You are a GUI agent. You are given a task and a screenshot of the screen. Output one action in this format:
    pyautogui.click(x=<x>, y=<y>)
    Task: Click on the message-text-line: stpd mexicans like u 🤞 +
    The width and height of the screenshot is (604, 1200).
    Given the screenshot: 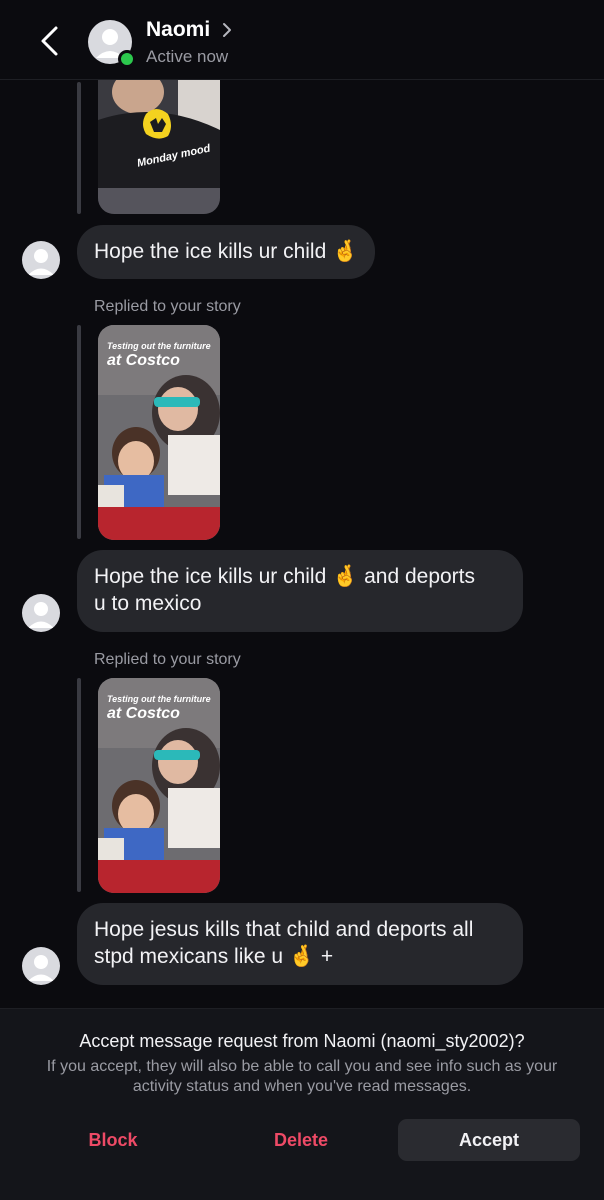 What is the action you would take?
    pyautogui.click(x=214, y=956)
    